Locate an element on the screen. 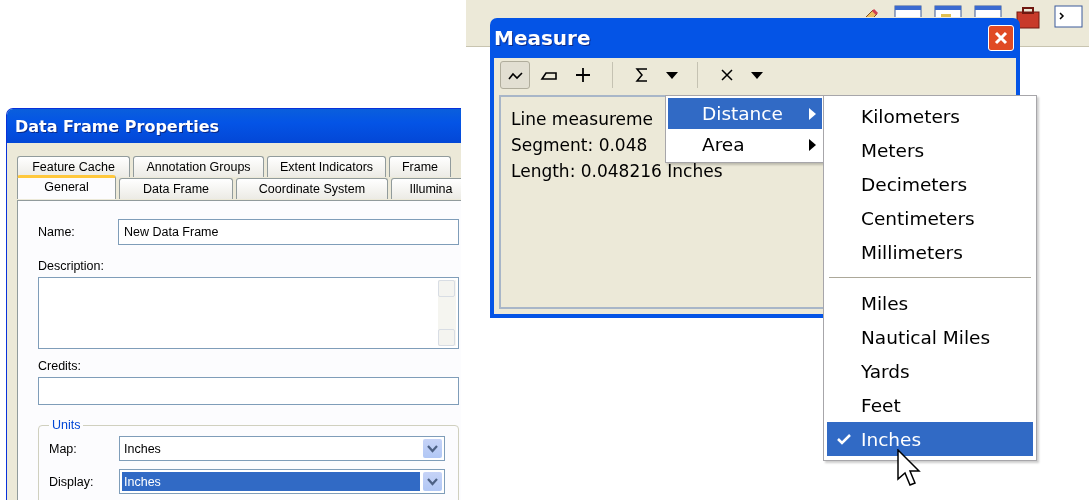 This screenshot has width=1089, height=500. field-label: Name: is located at coordinates (57, 232).